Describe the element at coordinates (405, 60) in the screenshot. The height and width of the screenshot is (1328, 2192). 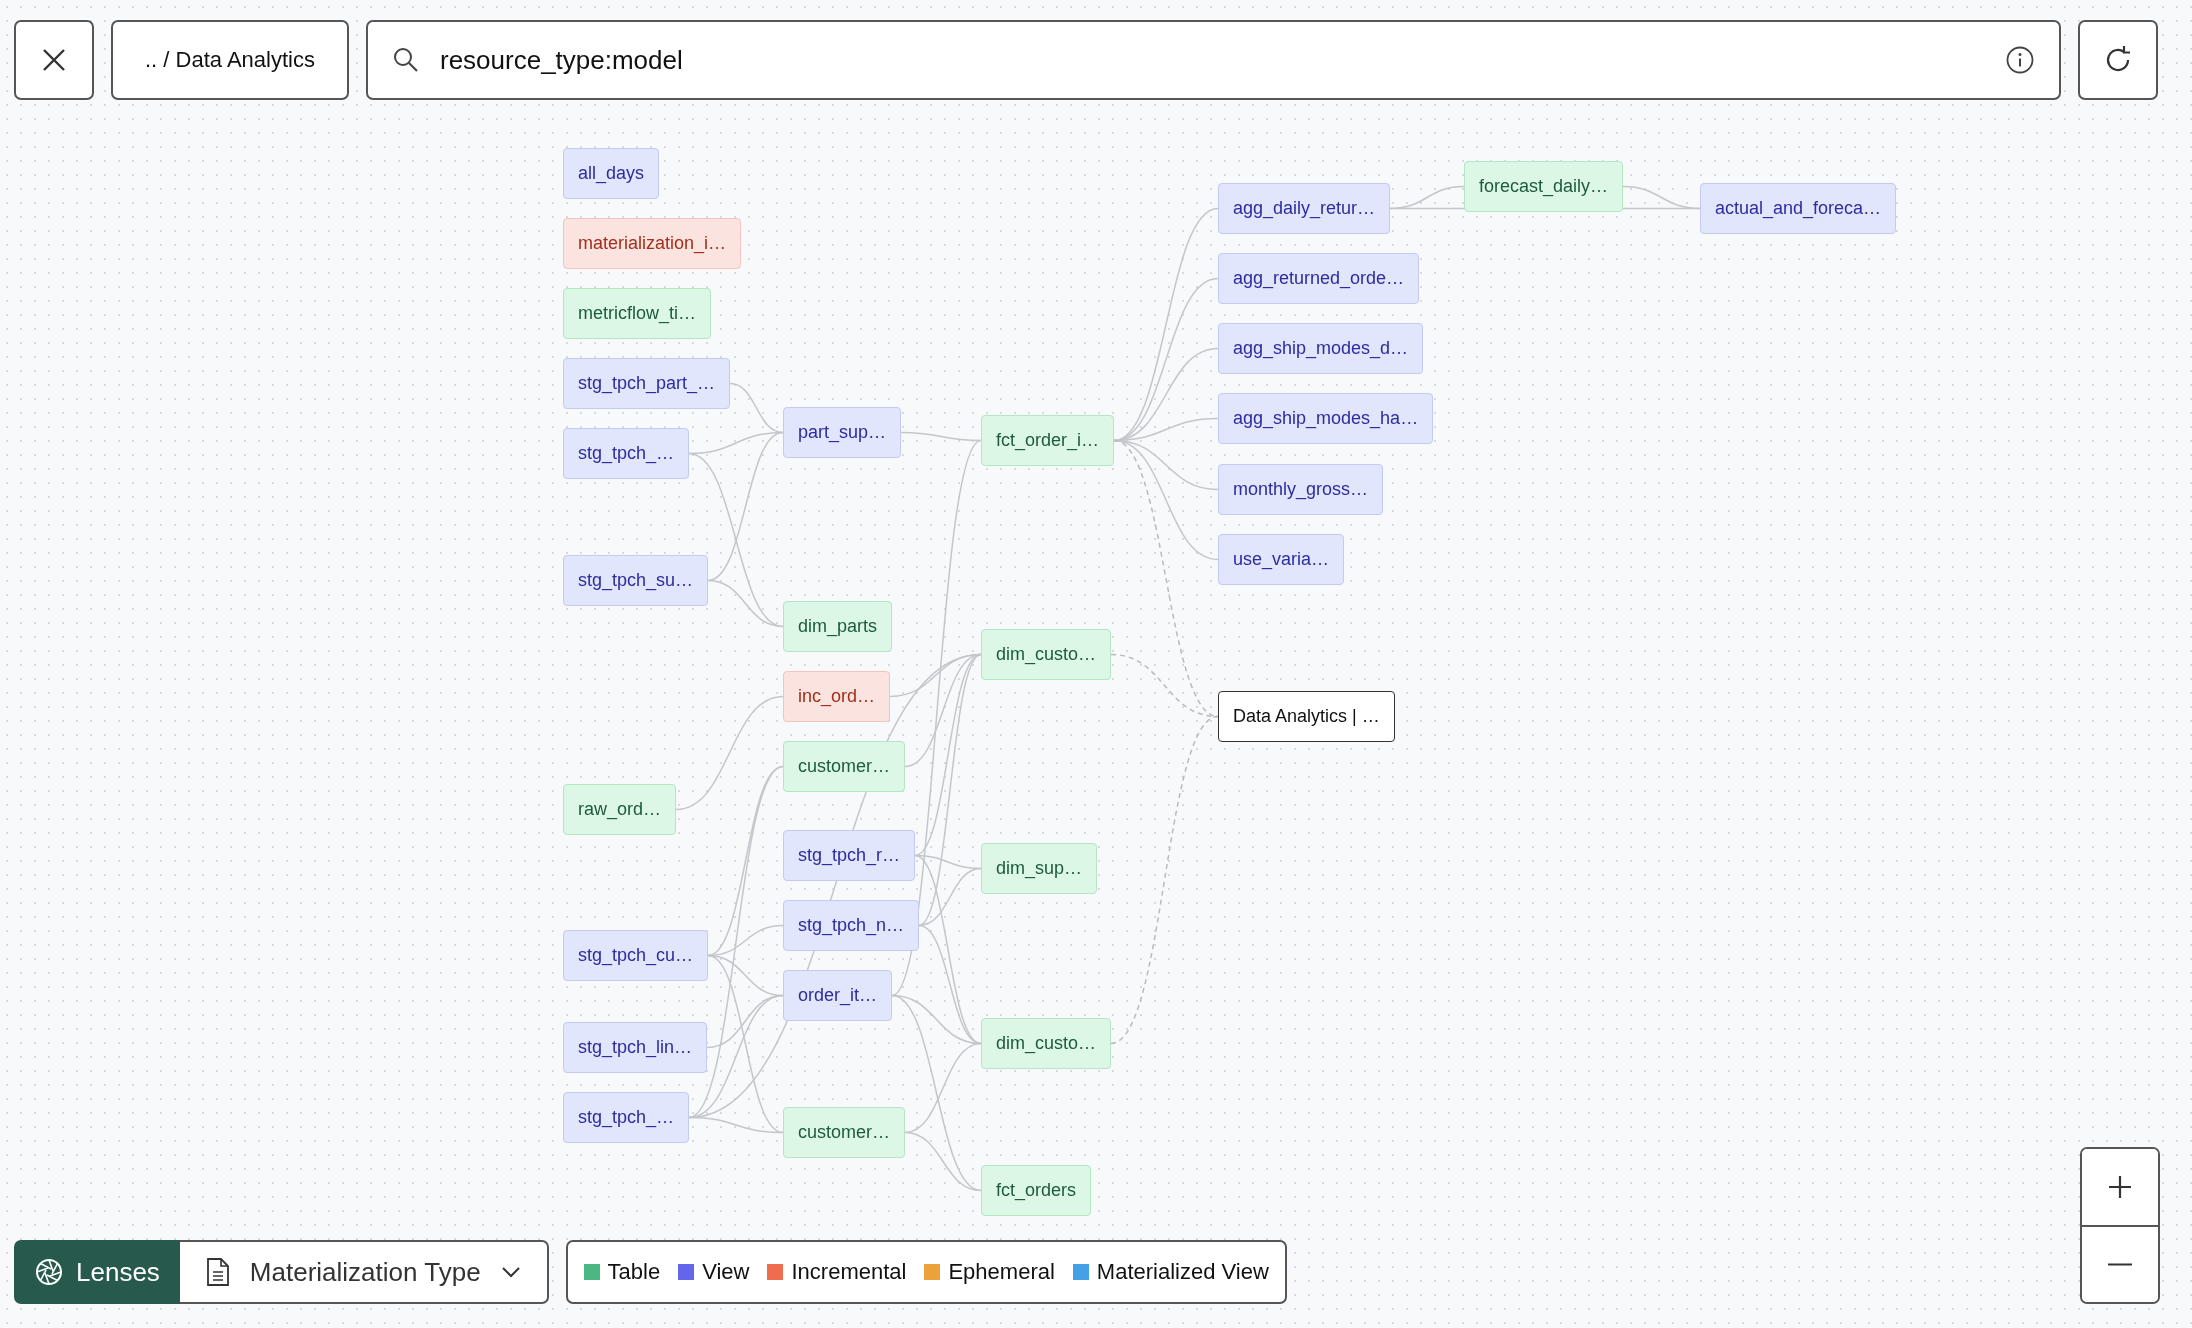
I see `search-icon` at that location.